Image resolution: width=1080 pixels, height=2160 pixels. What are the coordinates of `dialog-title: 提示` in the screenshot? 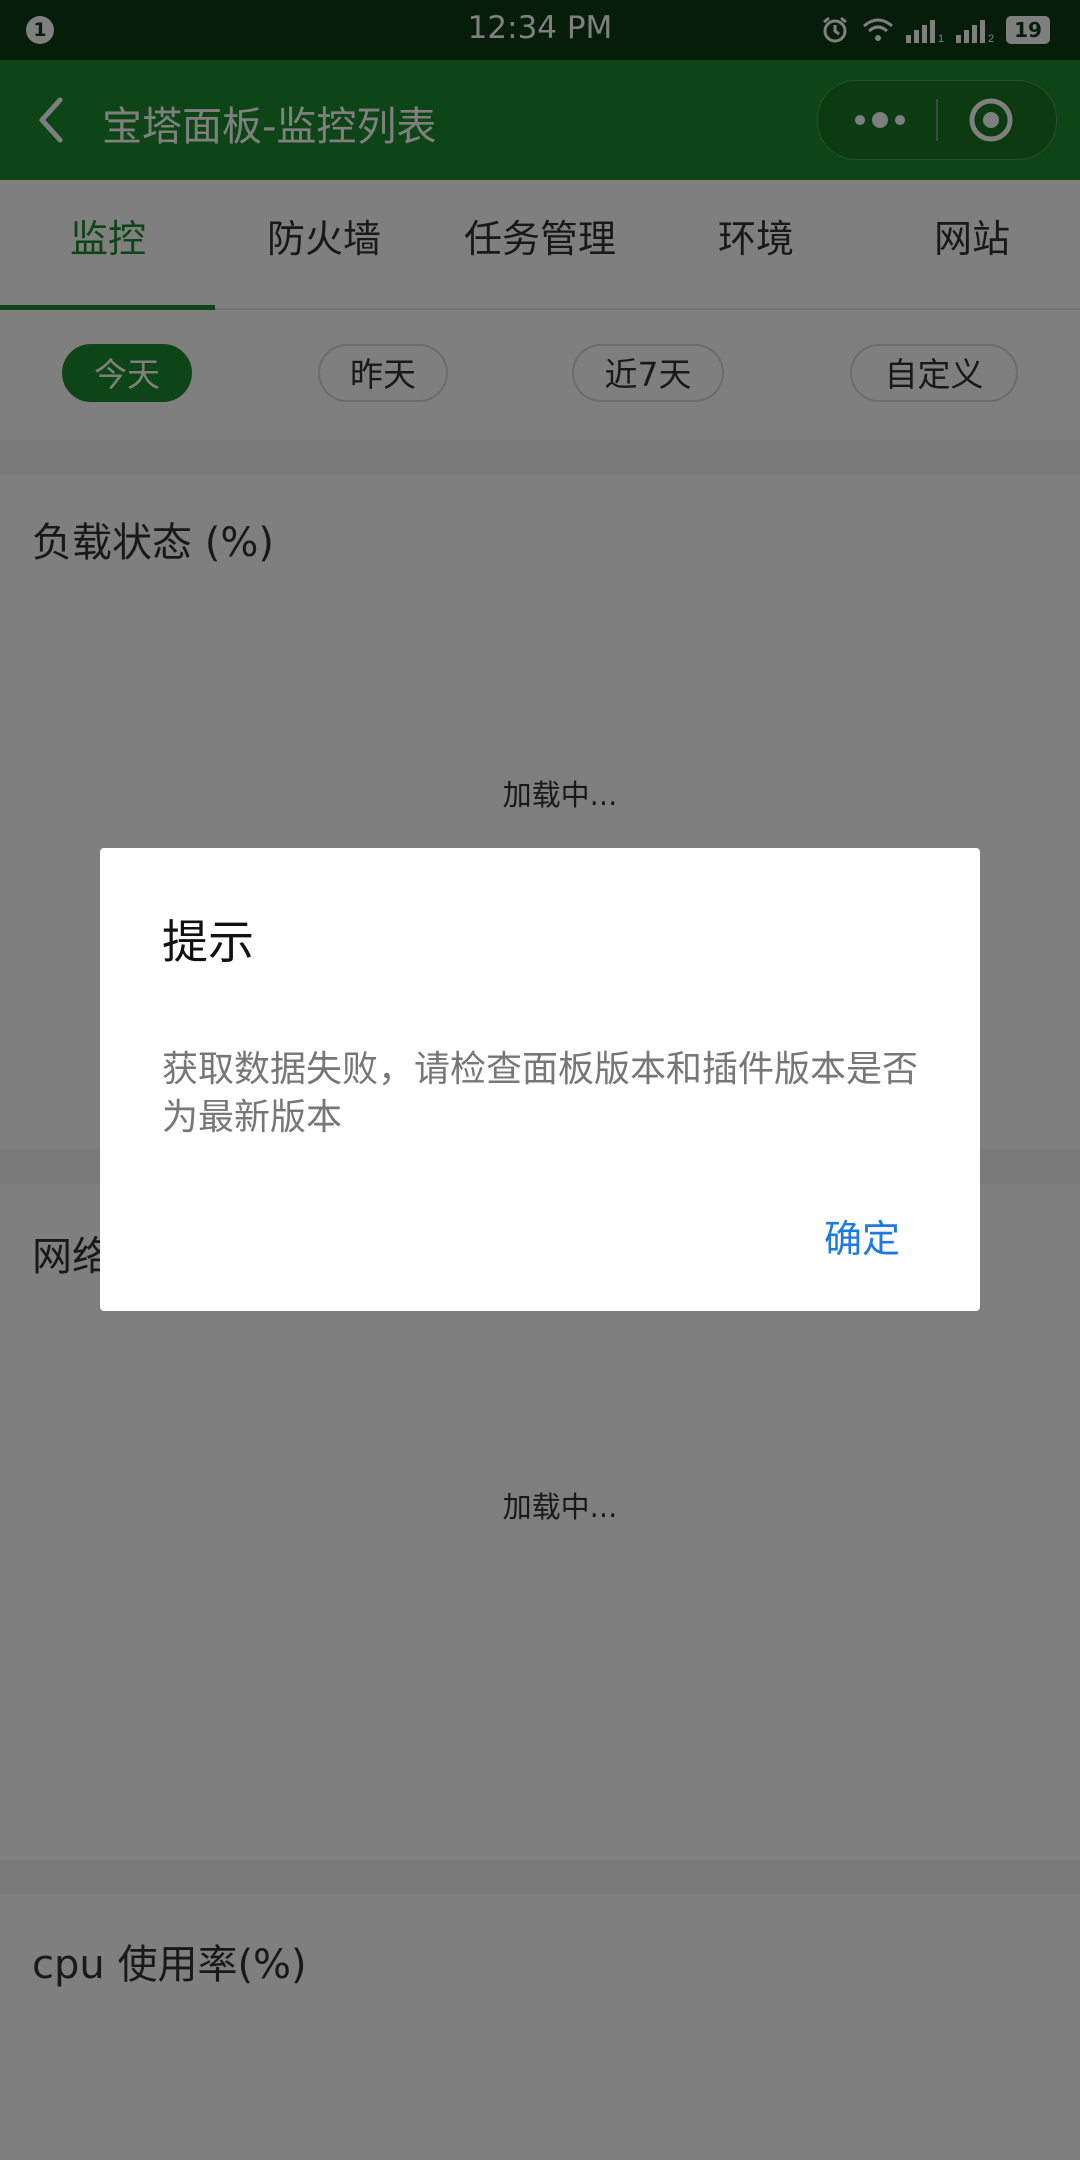 It's located at (208, 942).